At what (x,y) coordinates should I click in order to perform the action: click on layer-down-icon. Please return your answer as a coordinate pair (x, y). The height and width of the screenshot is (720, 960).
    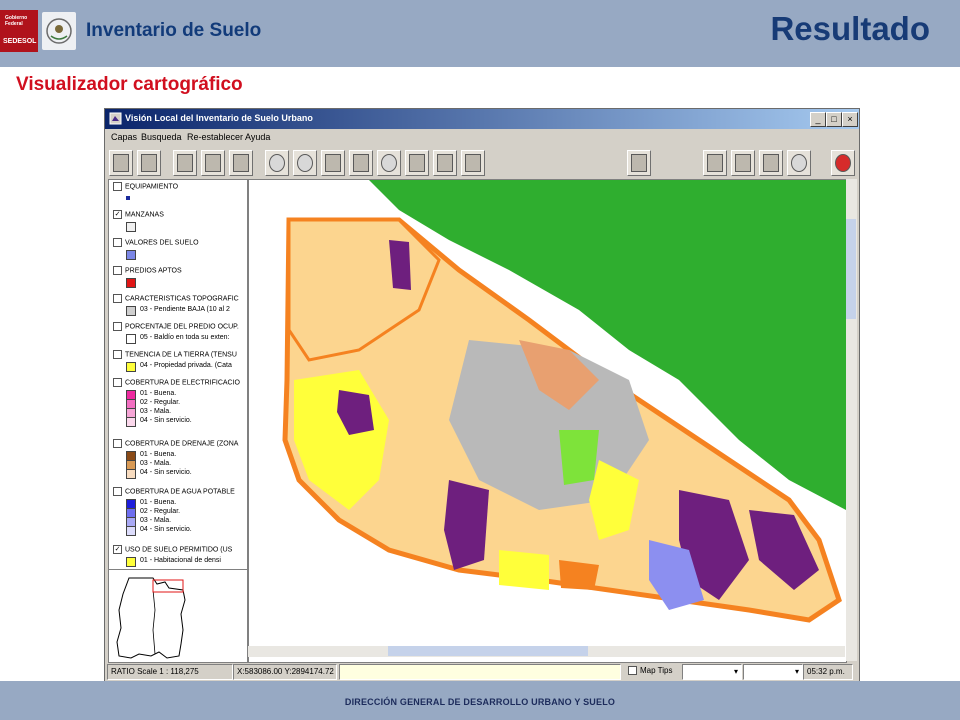
    Looking at the image, I should click on (213, 163).